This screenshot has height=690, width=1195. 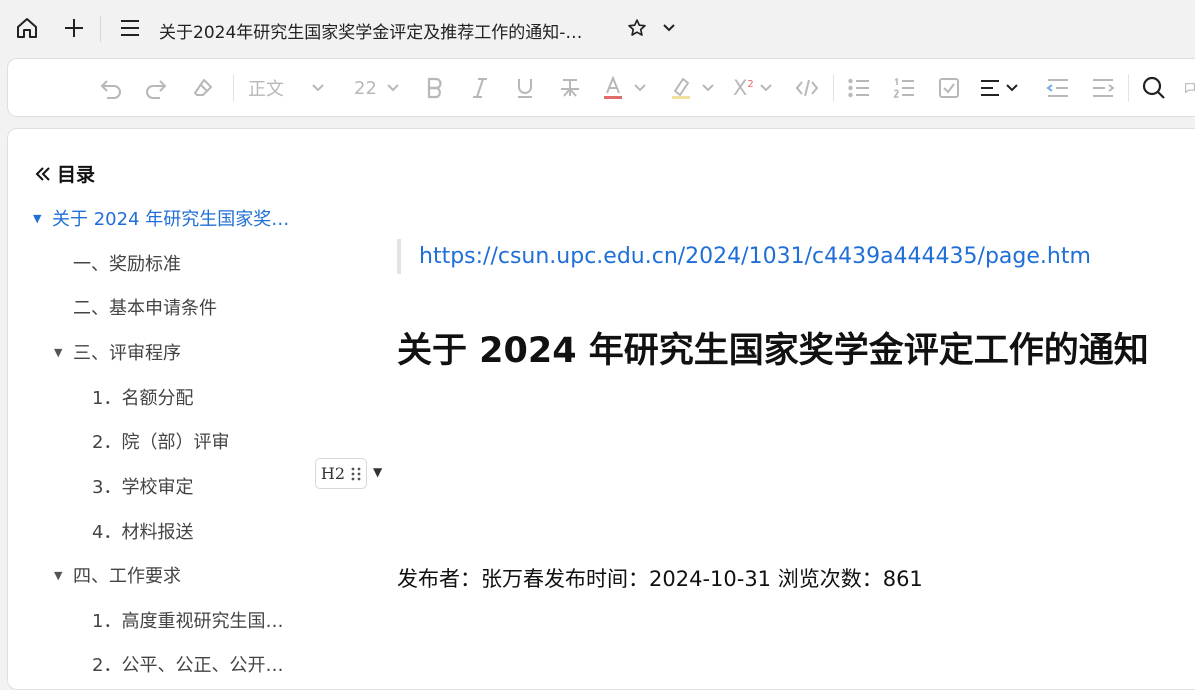 I want to click on outdent-button, so click(x=1058, y=88).